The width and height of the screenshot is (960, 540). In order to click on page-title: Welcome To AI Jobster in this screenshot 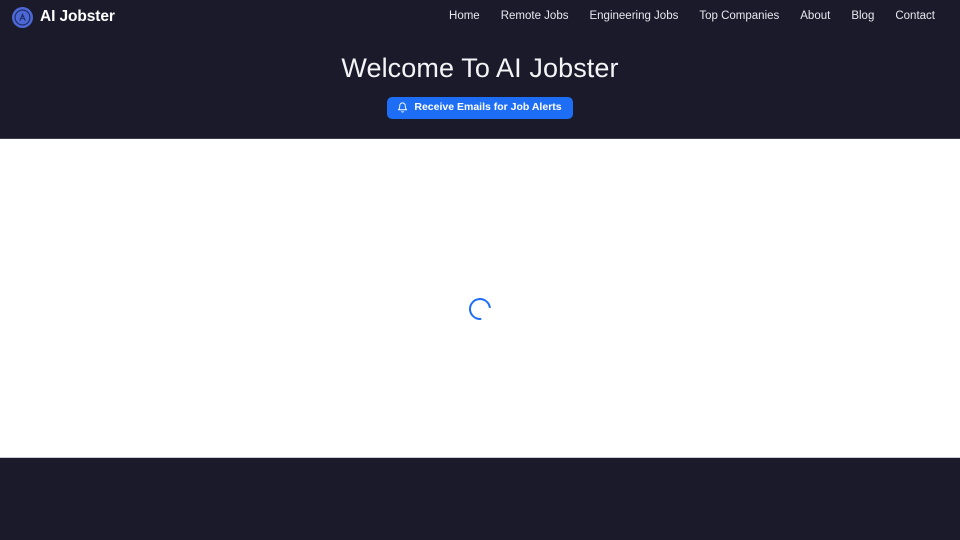, I will do `click(480, 68)`.